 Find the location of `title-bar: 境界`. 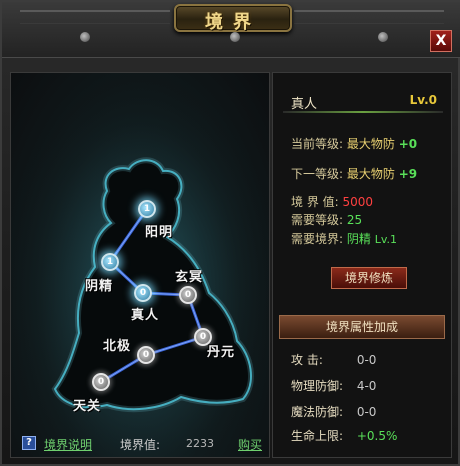

title-bar: 境界 is located at coordinates (231, 30).